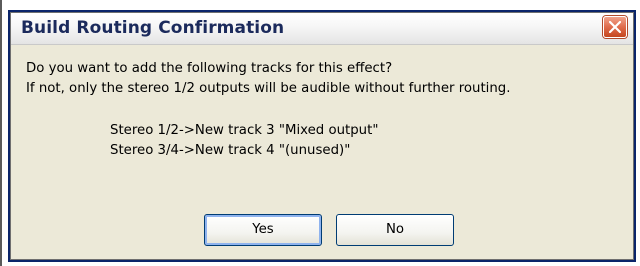 The image size is (640, 266). Describe the element at coordinates (230, 150) in the screenshot. I see `track-line-2: Stereo 3/4->New track 4 "(unused)"` at that location.